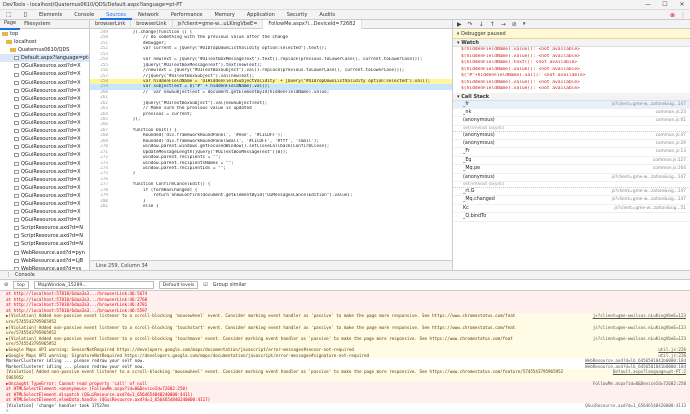  What do you see at coordinates (21, 285) in the screenshot?
I see `context-select: top` at bounding box center [21, 285].